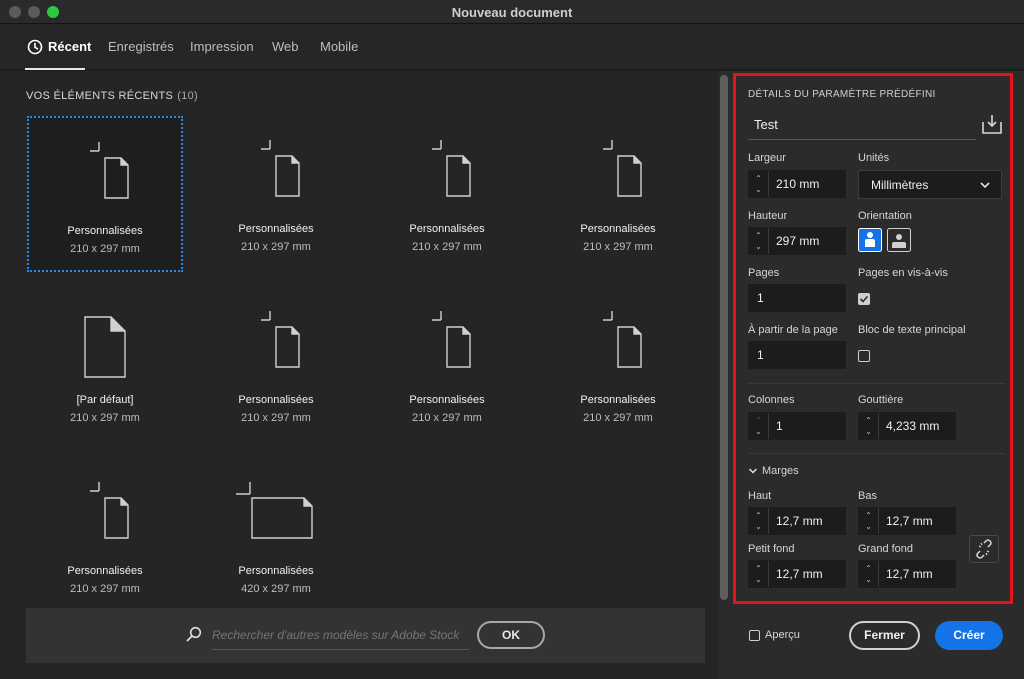  What do you see at coordinates (768, 216) in the screenshot?
I see `height-label: Hauteur` at bounding box center [768, 216].